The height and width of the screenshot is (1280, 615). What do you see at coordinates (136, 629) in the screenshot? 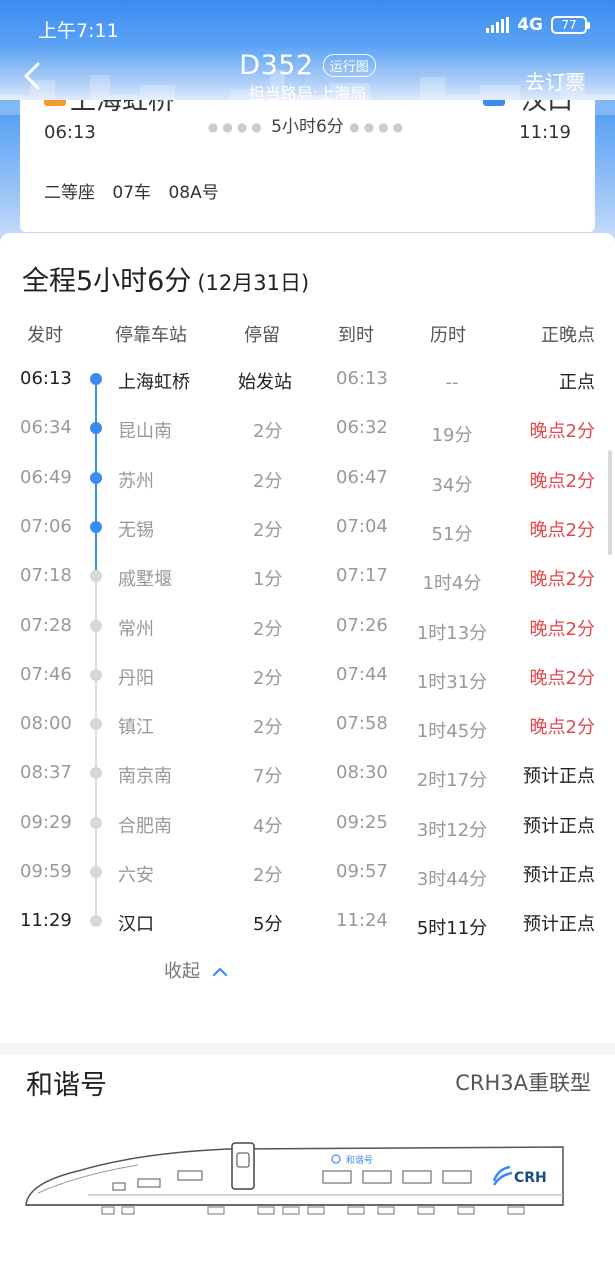
I see `stop-station-name: 常州` at bounding box center [136, 629].